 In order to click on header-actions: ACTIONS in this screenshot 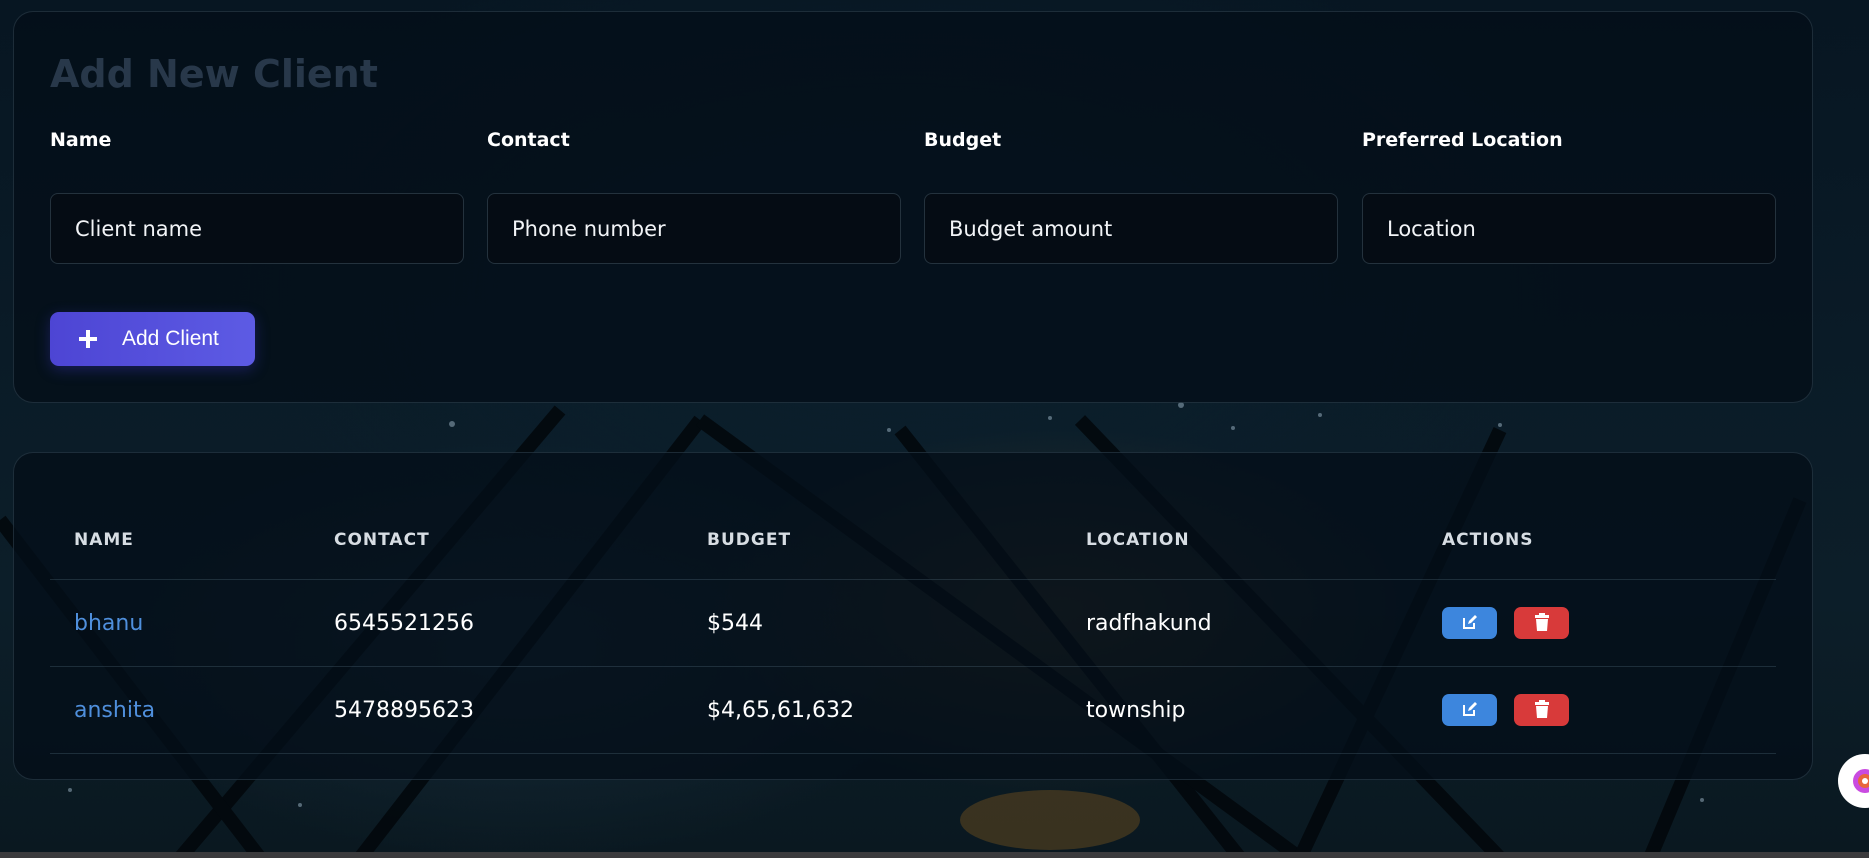, I will do `click(1597, 540)`.